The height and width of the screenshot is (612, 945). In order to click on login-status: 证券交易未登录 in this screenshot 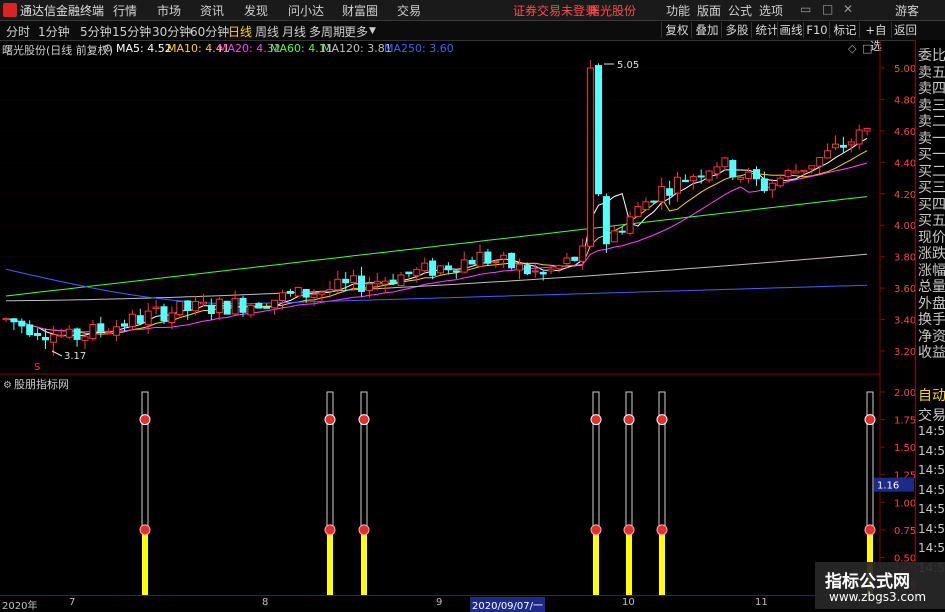, I will do `click(555, 10)`.